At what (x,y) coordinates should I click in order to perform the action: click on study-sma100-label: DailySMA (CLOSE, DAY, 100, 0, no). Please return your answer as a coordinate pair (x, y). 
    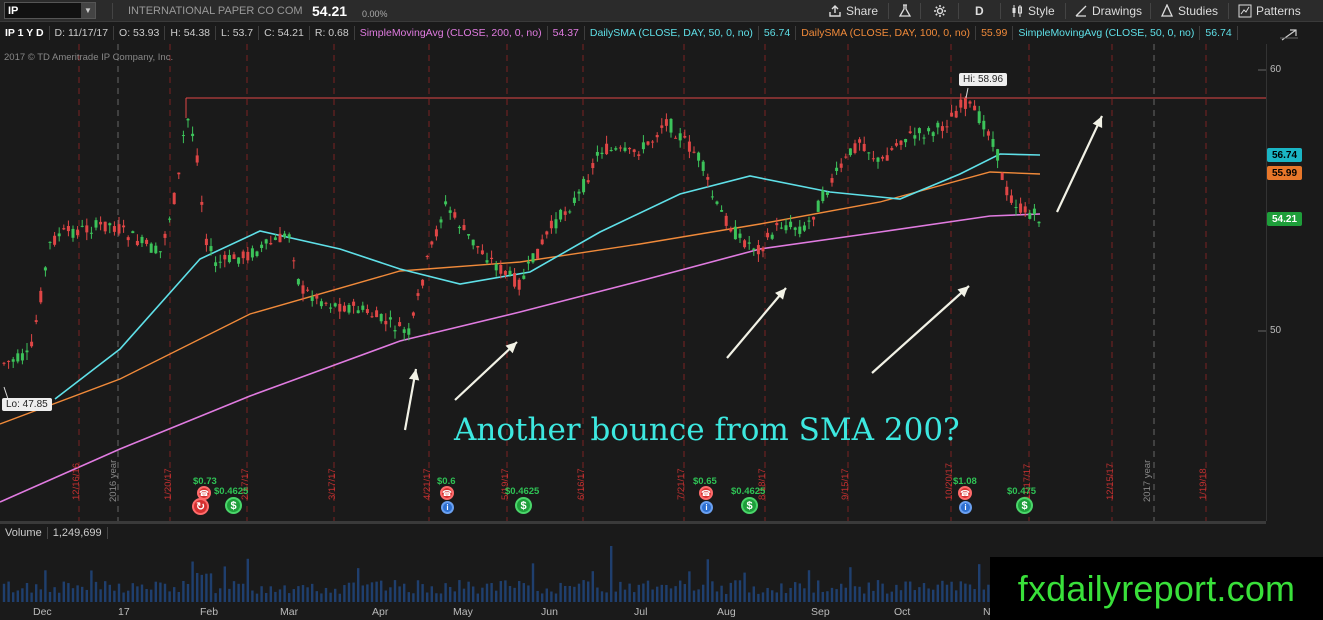
    Looking at the image, I should click on (886, 33).